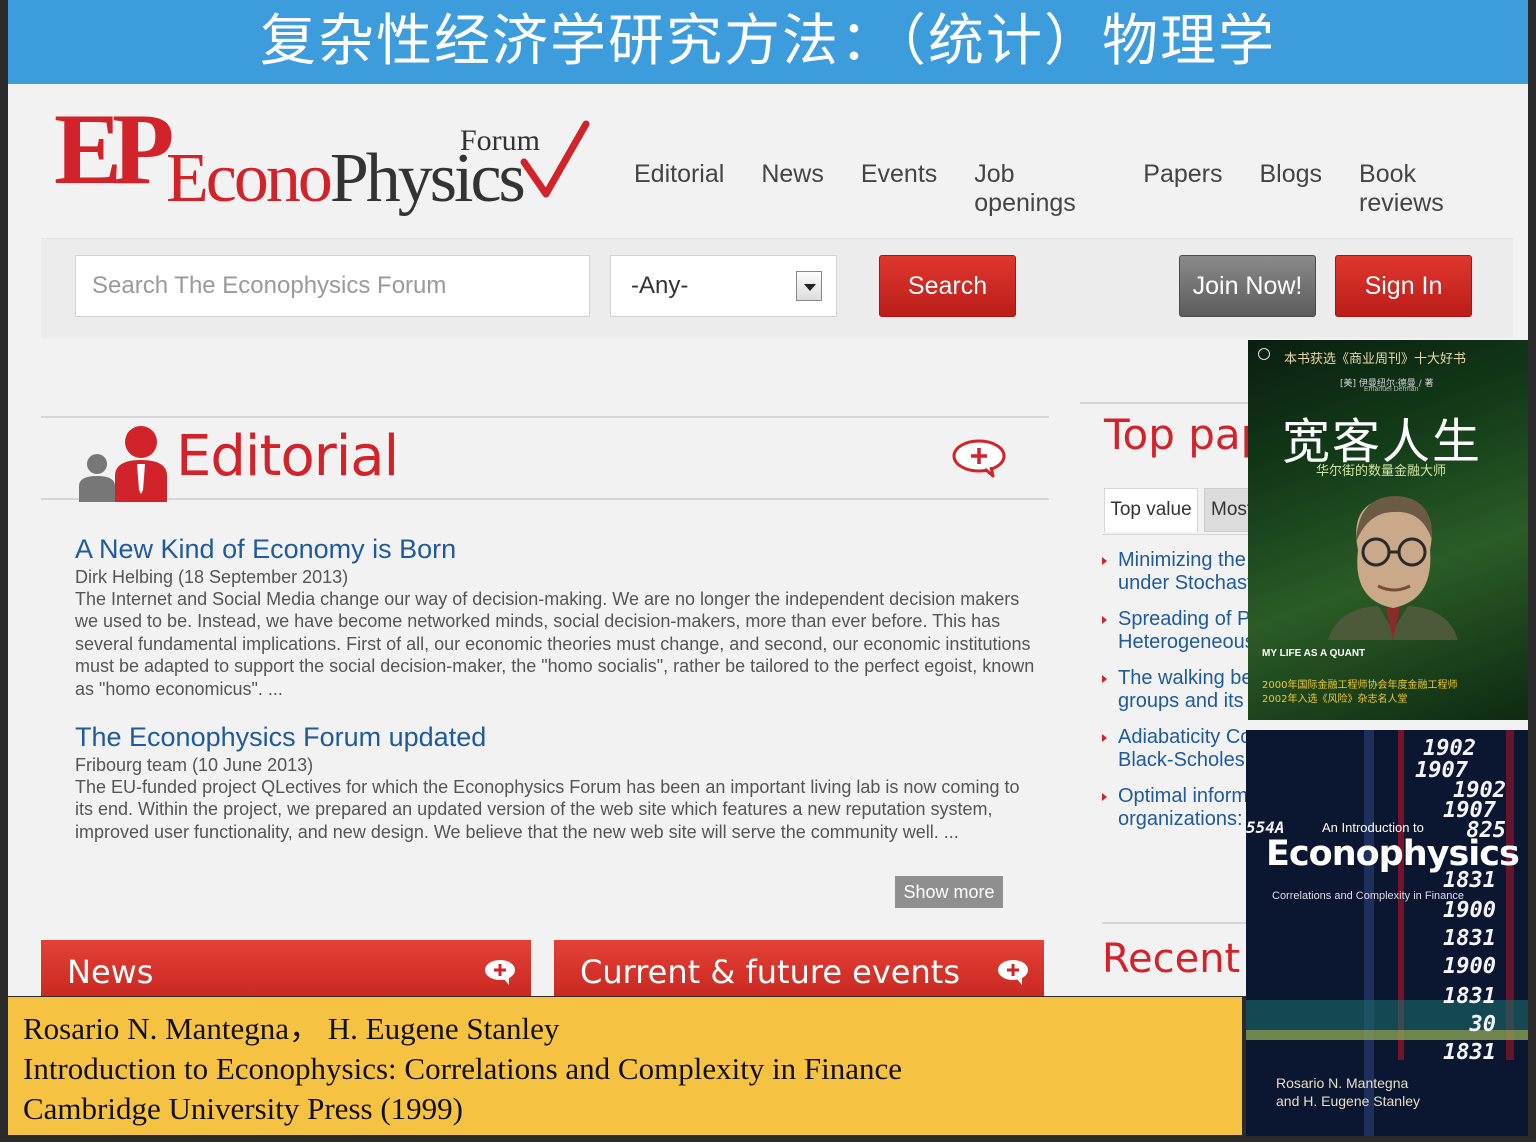 The image size is (1536, 1142). Describe the element at coordinates (1483, 1024) in the screenshot. I see `ticker-value: 30` at that location.